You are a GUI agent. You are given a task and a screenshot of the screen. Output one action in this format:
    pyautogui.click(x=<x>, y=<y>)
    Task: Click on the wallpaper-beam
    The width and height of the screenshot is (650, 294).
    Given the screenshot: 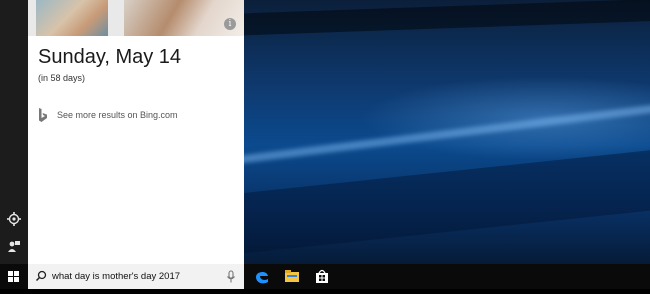 What is the action you would take?
    pyautogui.click(x=447, y=18)
    